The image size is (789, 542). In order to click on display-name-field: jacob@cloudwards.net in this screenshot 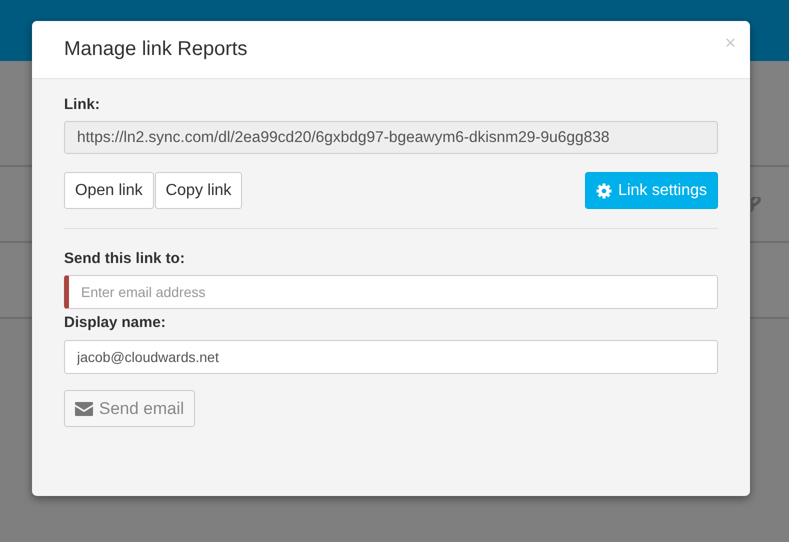, I will do `click(391, 357)`.